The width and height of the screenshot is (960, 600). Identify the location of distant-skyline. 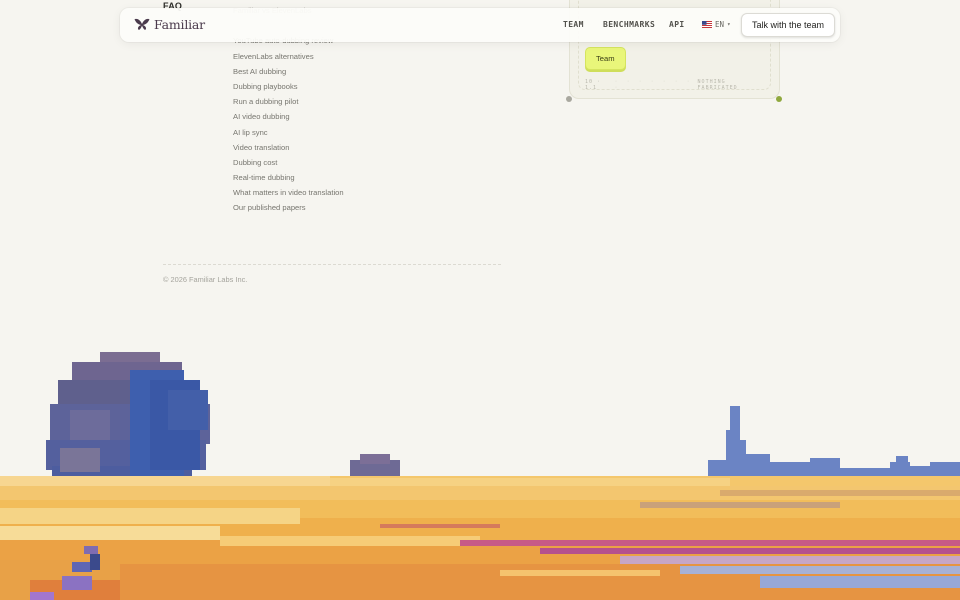
(834, 443).